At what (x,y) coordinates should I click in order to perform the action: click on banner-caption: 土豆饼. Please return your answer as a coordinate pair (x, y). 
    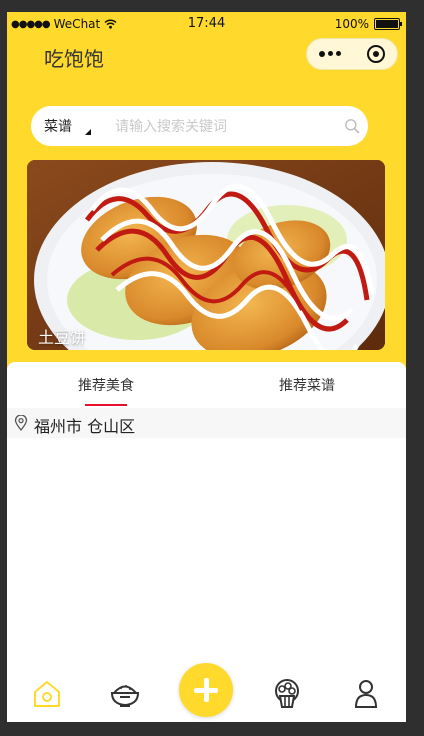
    Looking at the image, I should click on (62, 337).